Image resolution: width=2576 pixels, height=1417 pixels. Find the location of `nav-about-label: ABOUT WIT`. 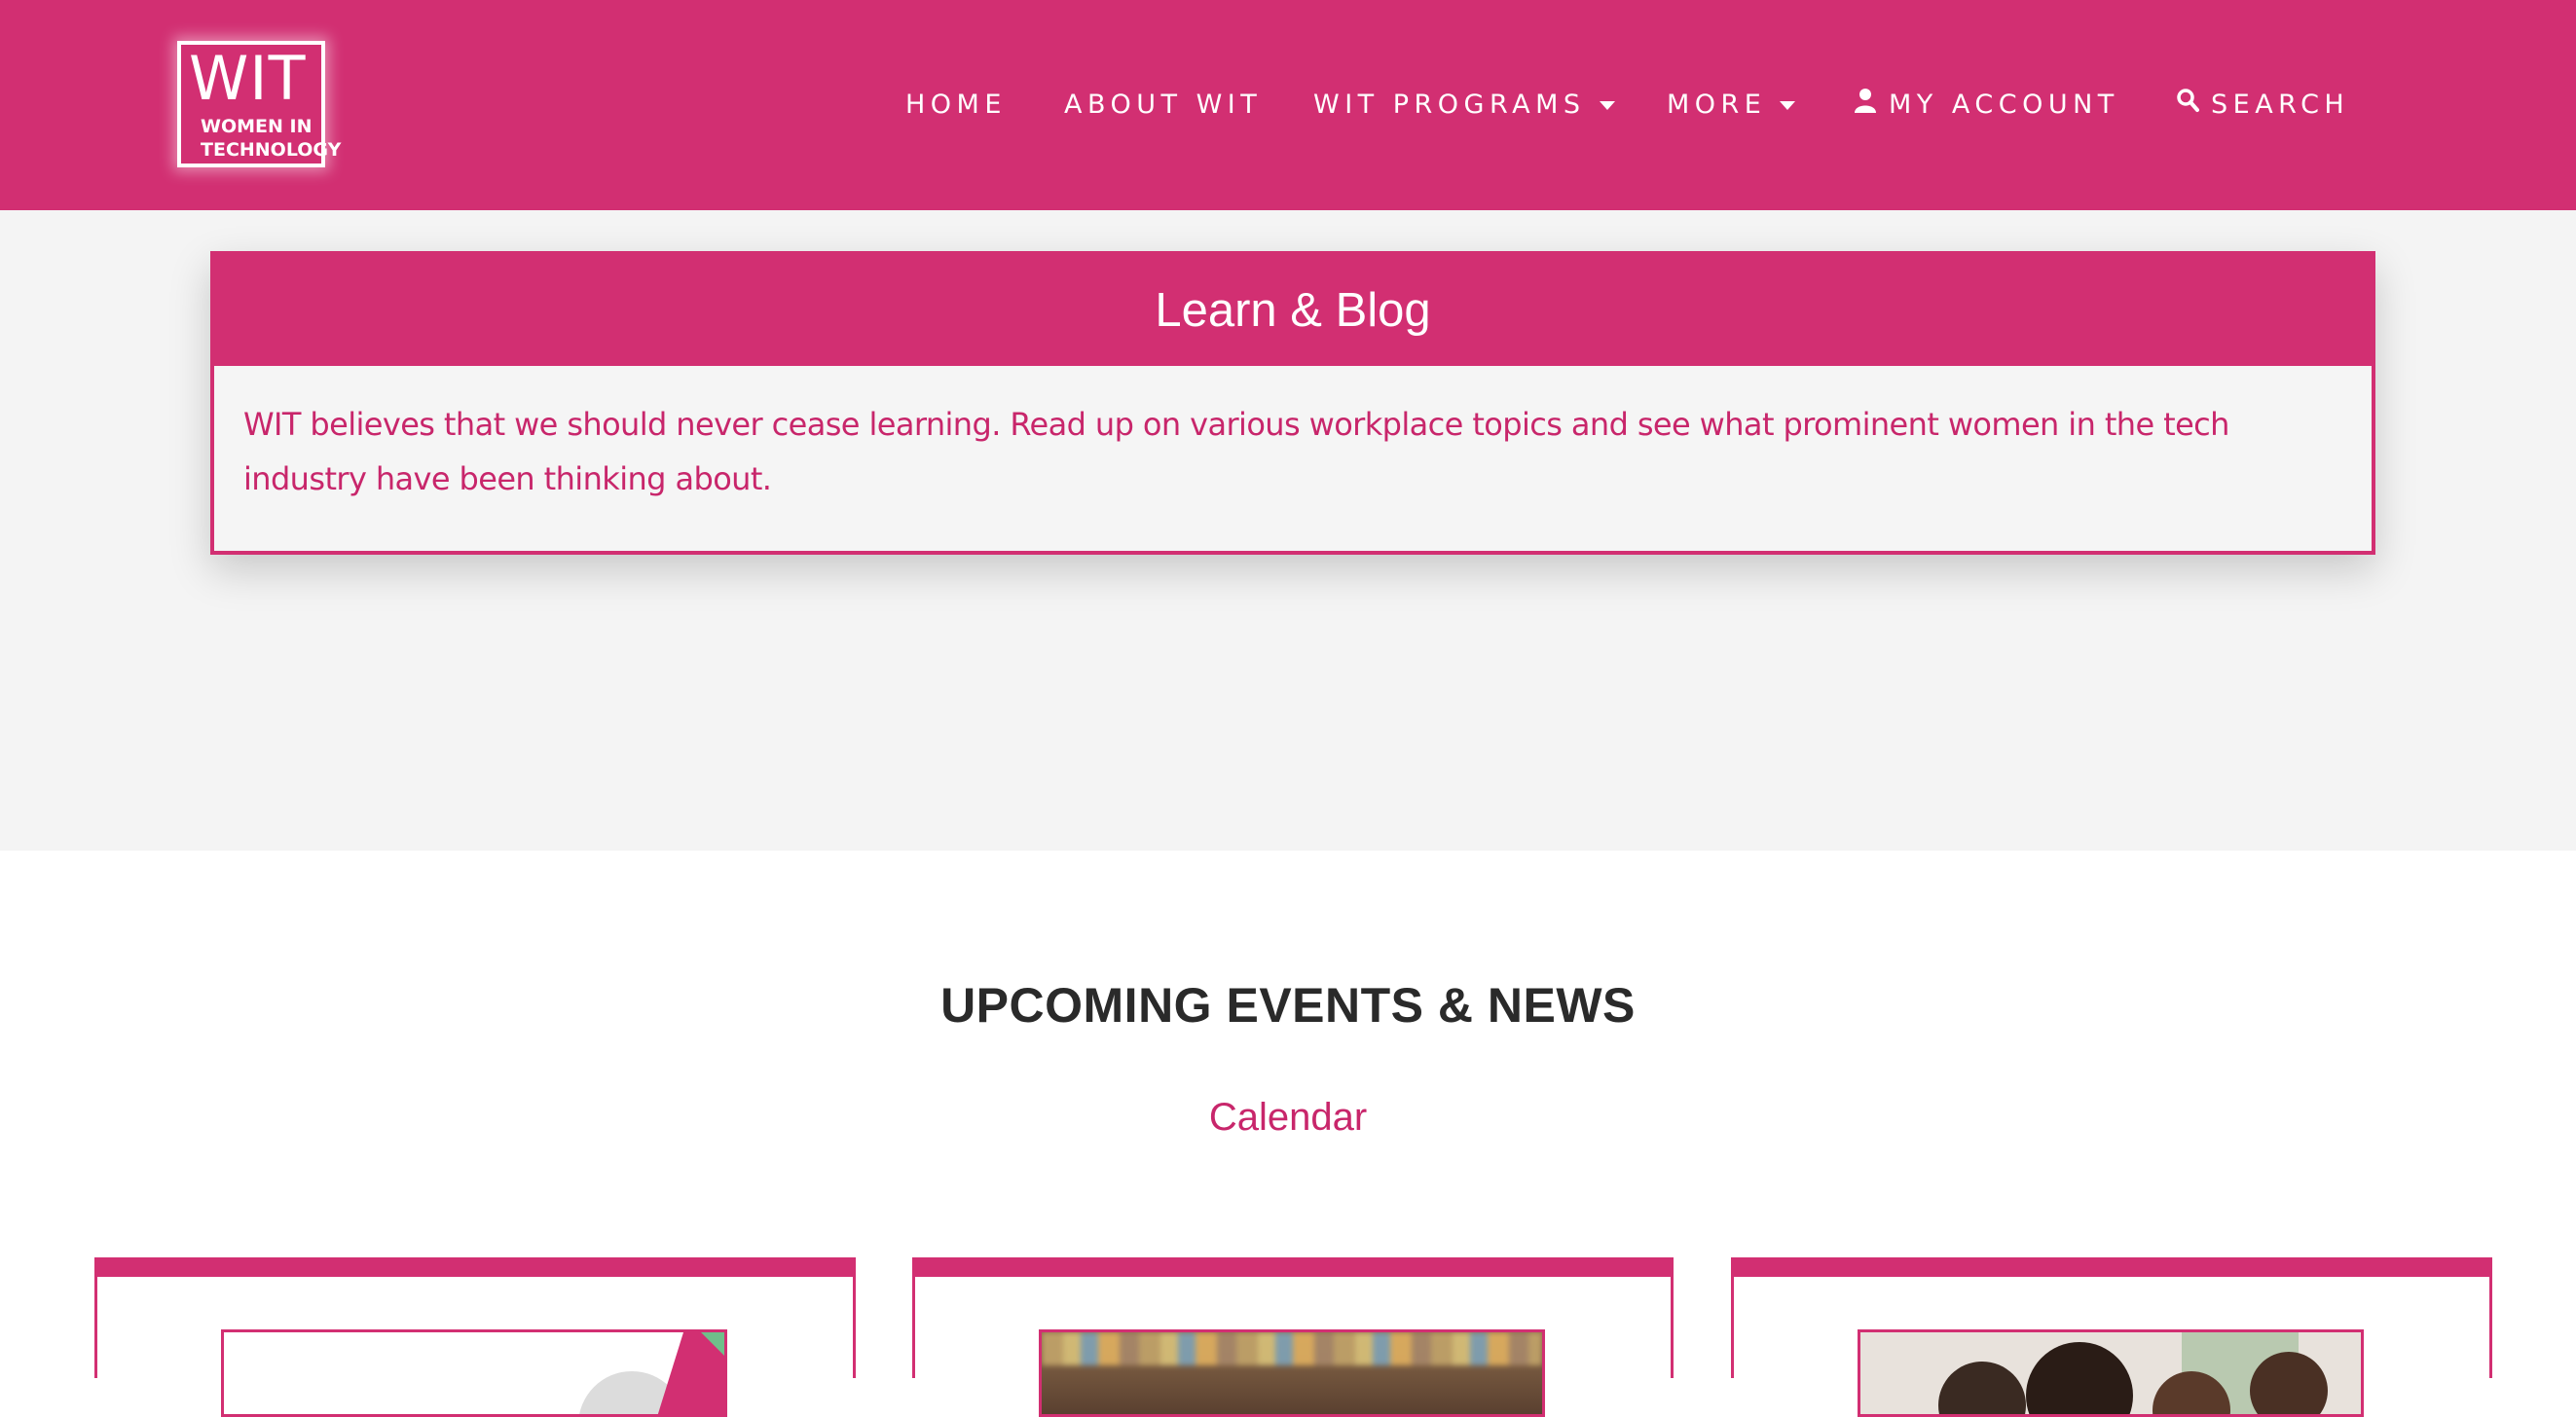

nav-about-label: ABOUT WIT is located at coordinates (1163, 105).